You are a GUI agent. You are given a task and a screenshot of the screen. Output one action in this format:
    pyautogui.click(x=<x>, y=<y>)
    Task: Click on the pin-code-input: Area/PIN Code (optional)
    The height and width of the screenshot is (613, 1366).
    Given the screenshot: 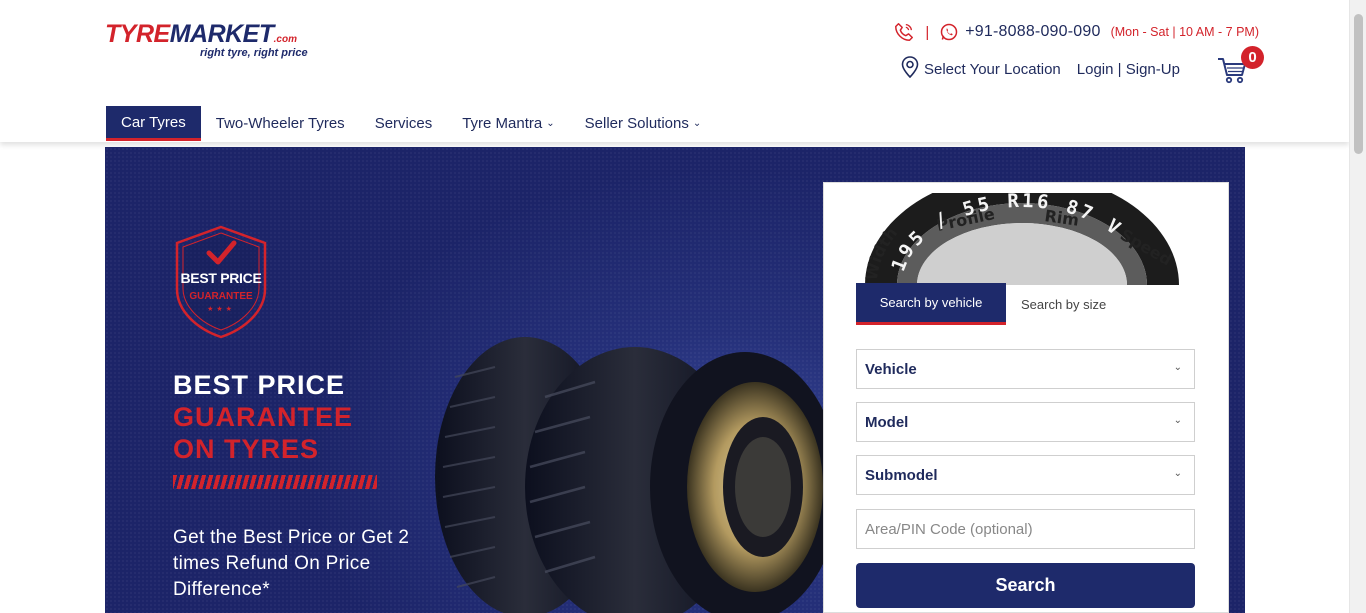 What is the action you would take?
    pyautogui.click(x=1025, y=529)
    